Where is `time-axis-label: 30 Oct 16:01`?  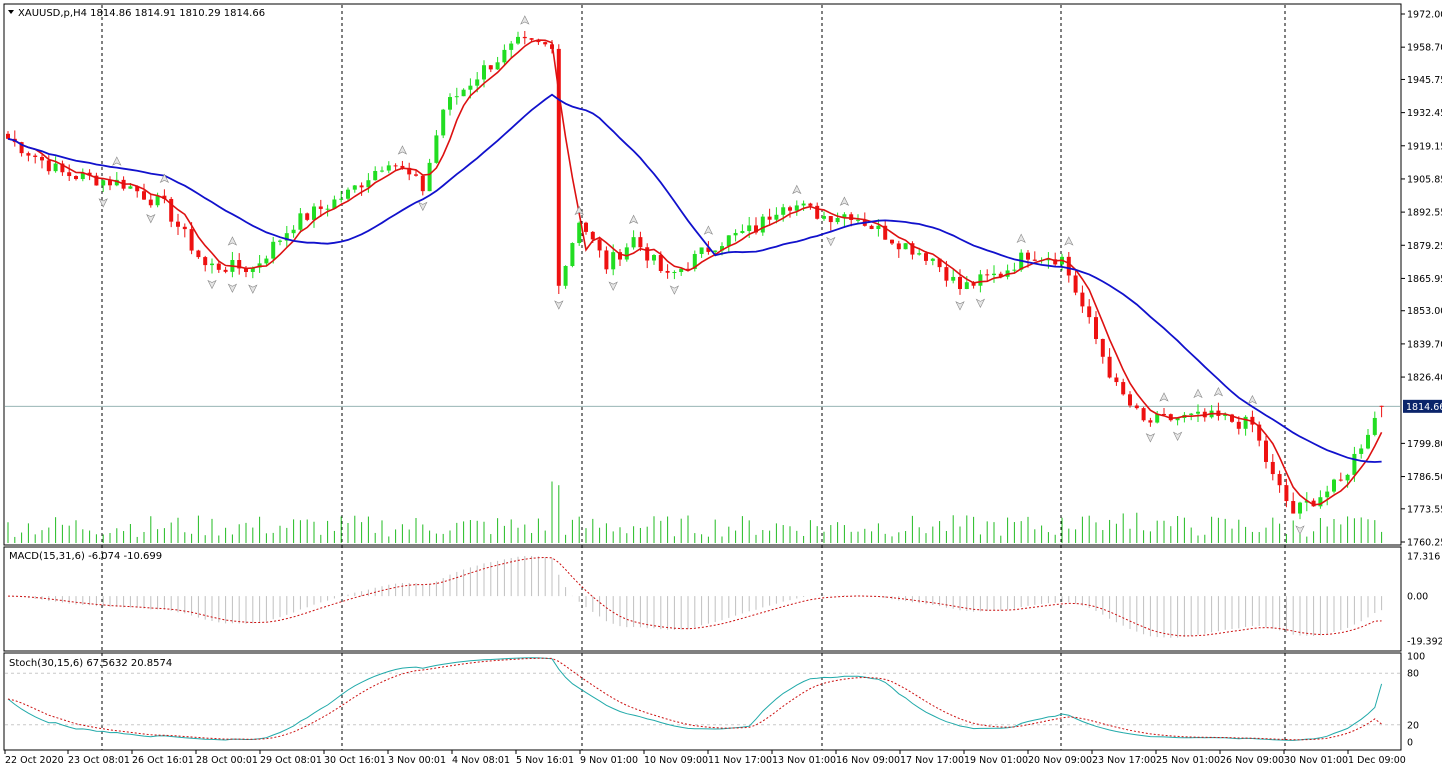 time-axis-label: 30 Oct 16:01 is located at coordinates (355, 760).